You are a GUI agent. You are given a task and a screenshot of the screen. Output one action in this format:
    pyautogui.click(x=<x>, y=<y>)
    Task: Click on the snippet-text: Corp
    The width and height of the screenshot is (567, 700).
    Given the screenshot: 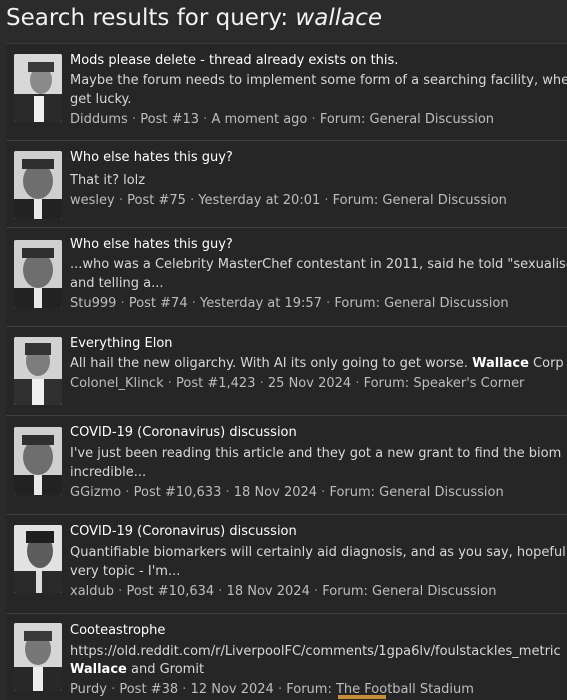 What is the action you would take?
    pyautogui.click(x=546, y=363)
    